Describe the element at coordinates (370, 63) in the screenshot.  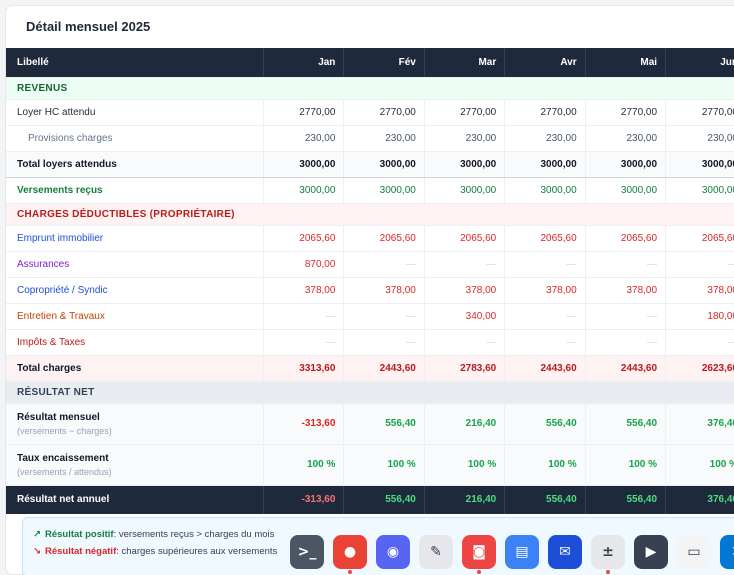
I see `table-header: Libellé Jan Fév Mar Avr Mai Jun` at that location.